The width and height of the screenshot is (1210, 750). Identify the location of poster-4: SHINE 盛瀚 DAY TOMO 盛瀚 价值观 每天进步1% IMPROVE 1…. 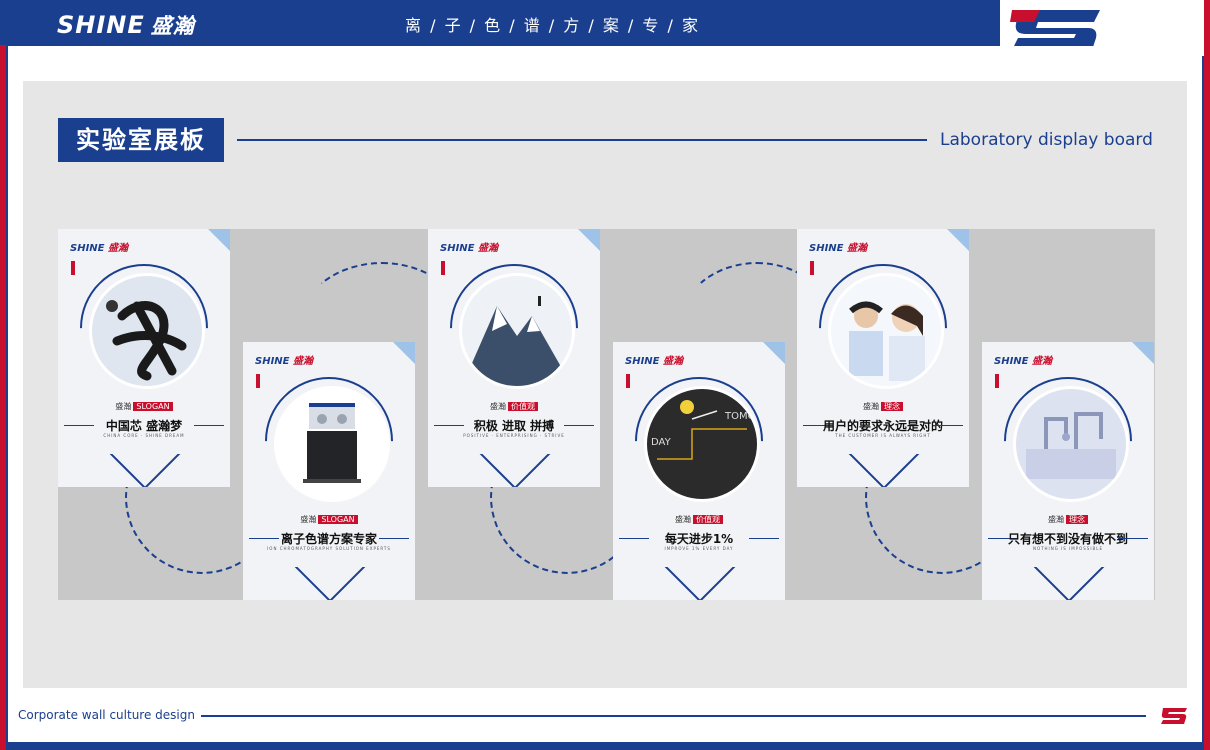
(699, 471).